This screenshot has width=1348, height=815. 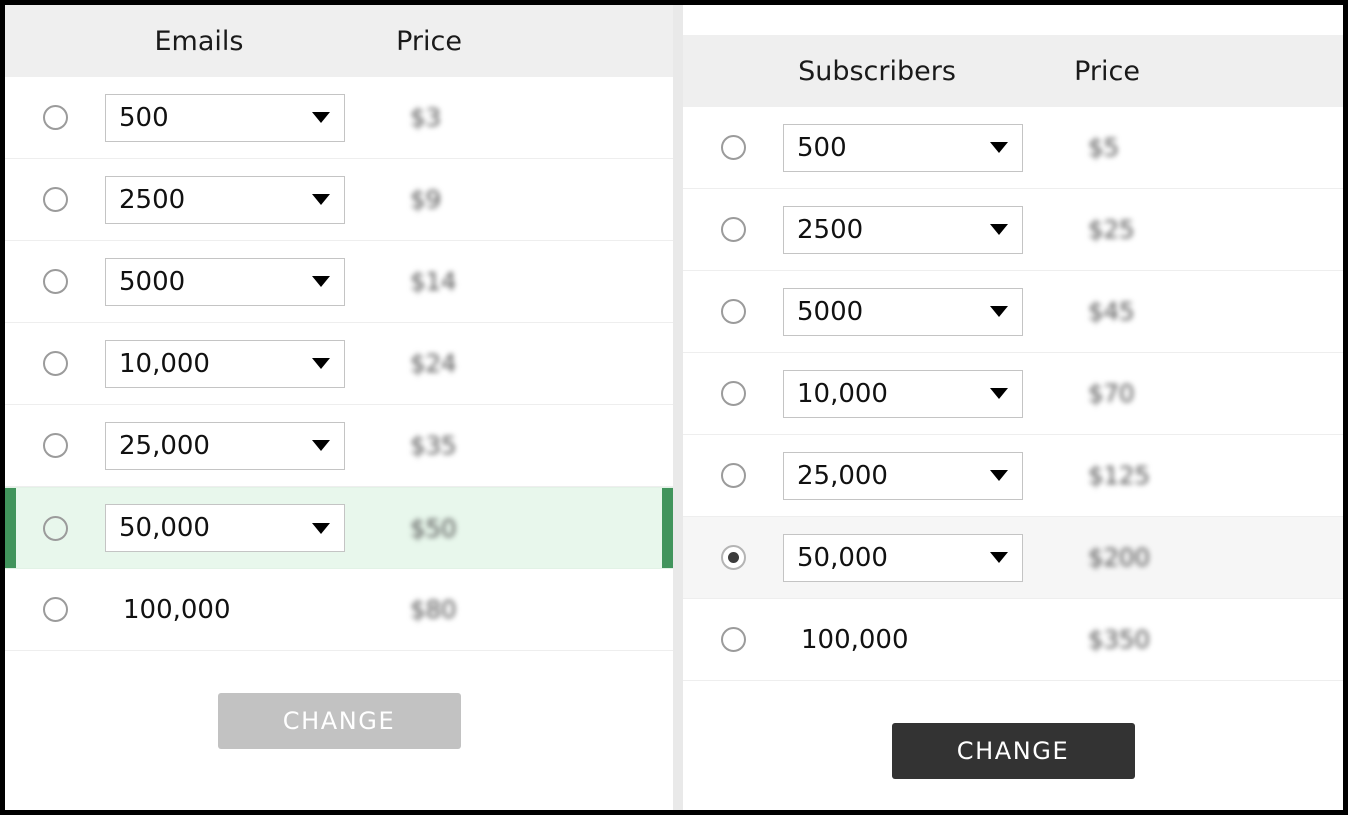 What do you see at coordinates (433, 281) in the screenshot?
I see `plan-price: $14` at bounding box center [433, 281].